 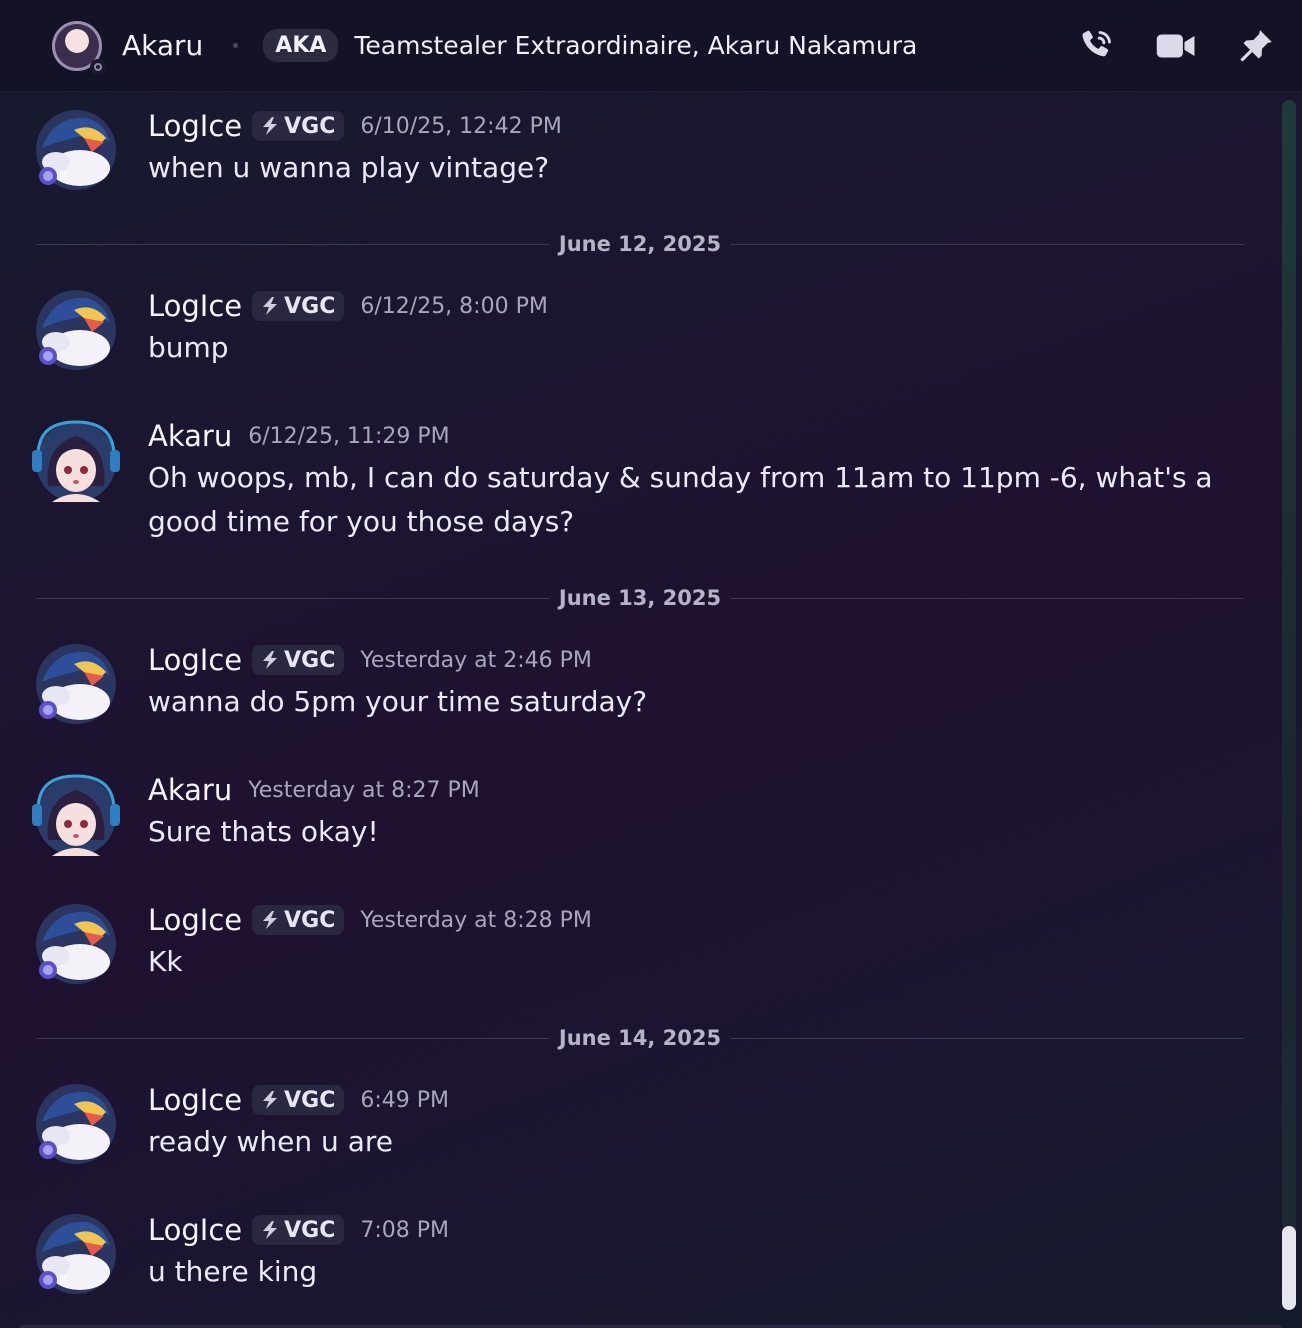 What do you see at coordinates (1176, 46) in the screenshot?
I see `video-camera-icon` at bounding box center [1176, 46].